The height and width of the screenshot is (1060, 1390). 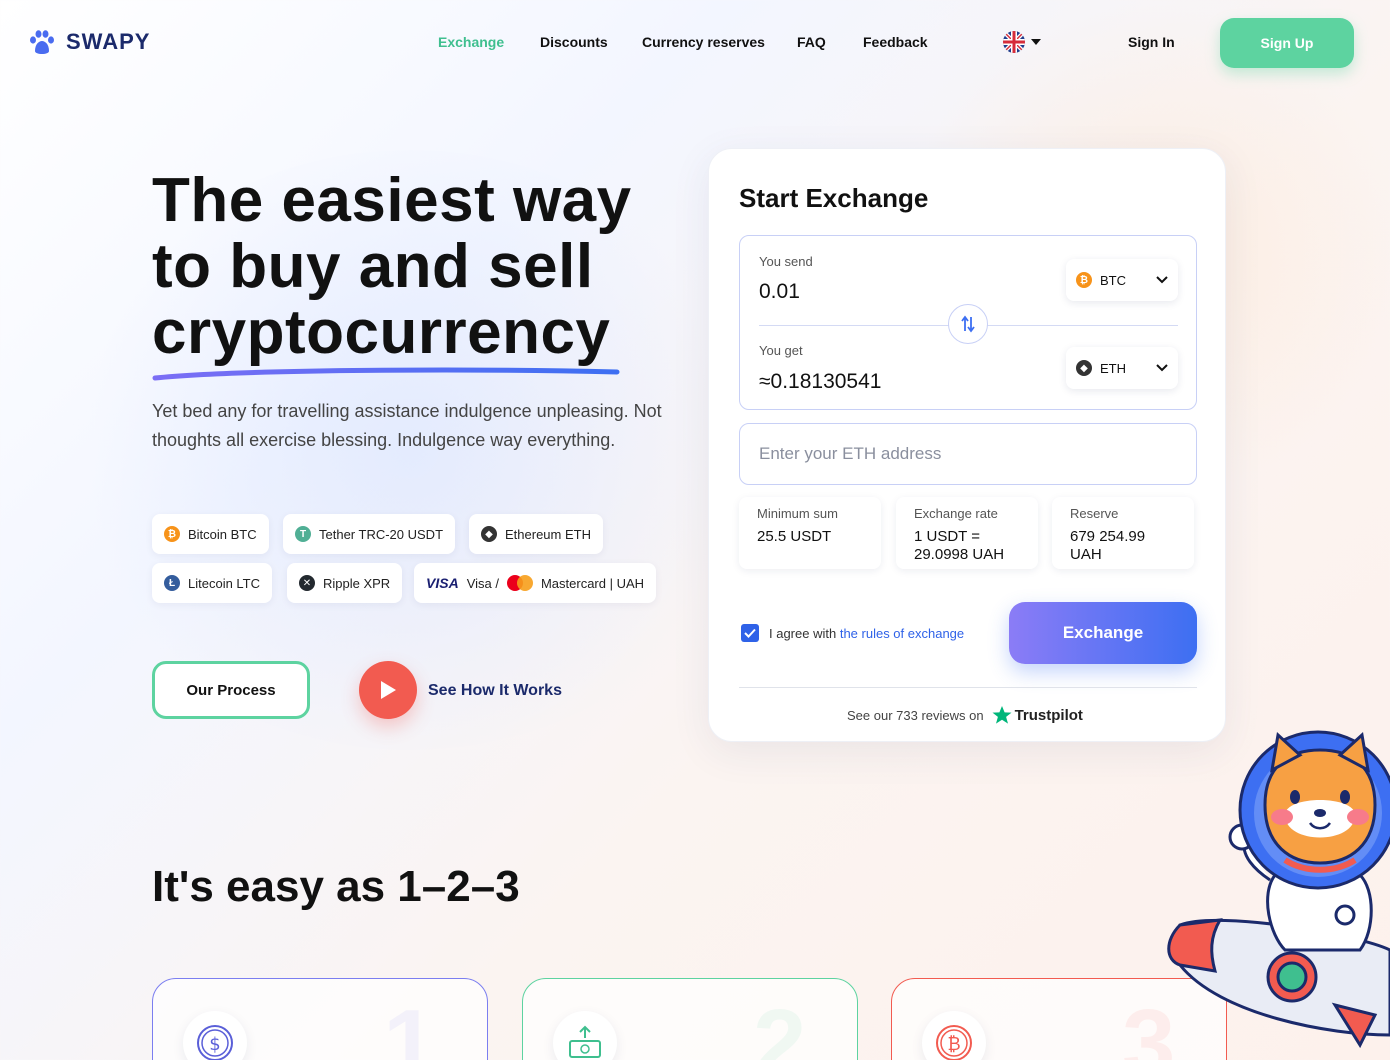 I want to click on step-card-2: 2, so click(x=690, y=1019).